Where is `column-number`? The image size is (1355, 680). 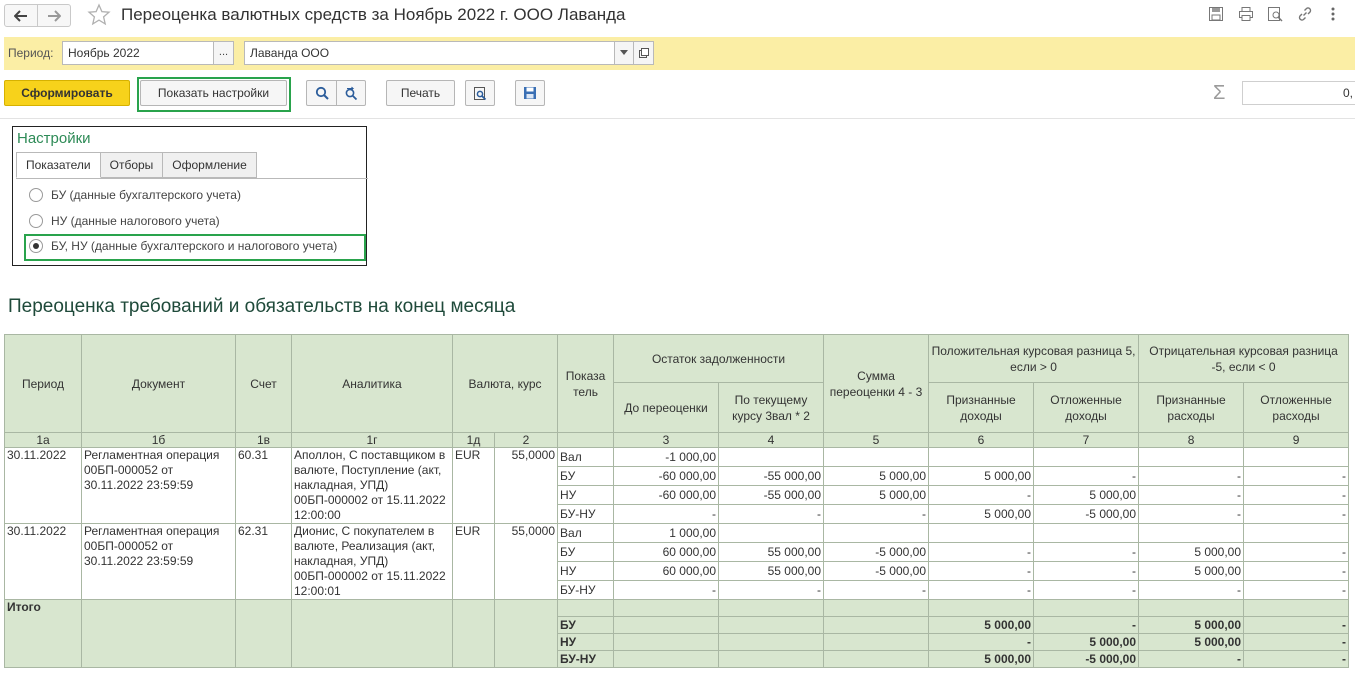 column-number is located at coordinates (586, 440).